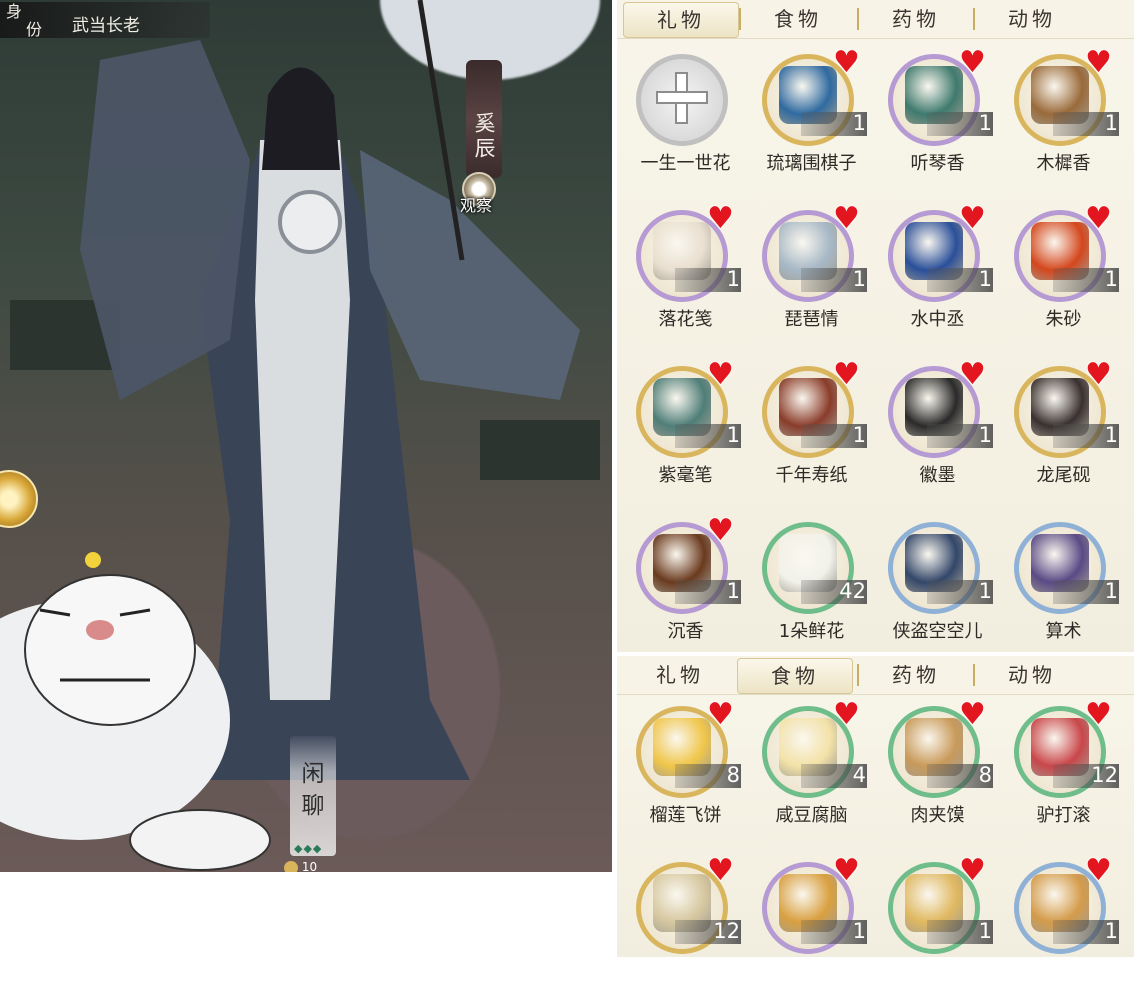 The image size is (1134, 1006). I want to click on identity-label-char: 身, so click(14, 11).